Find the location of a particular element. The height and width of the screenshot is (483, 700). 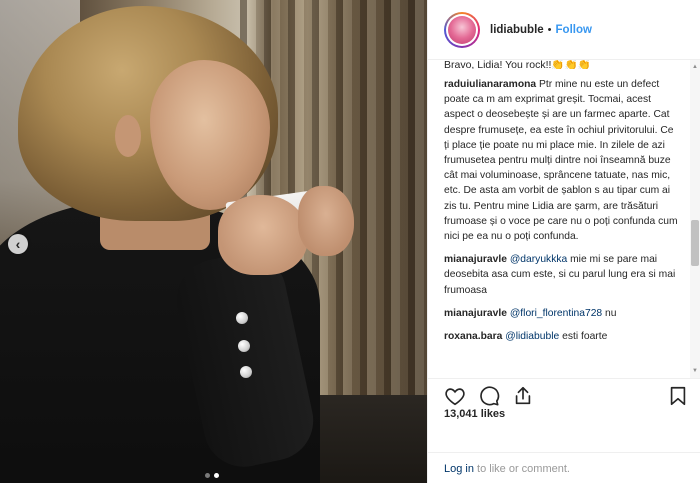

username: lidiabuble is located at coordinates (517, 30).